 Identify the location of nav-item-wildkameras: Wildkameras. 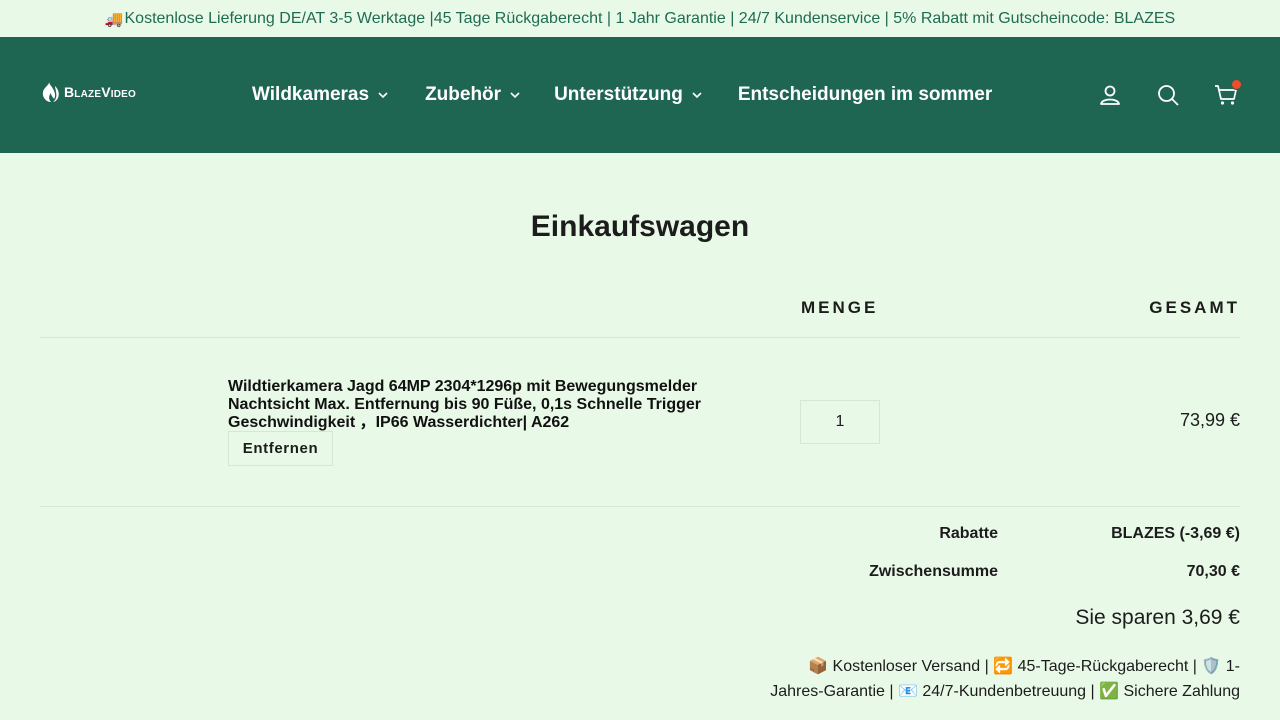
(320, 95).